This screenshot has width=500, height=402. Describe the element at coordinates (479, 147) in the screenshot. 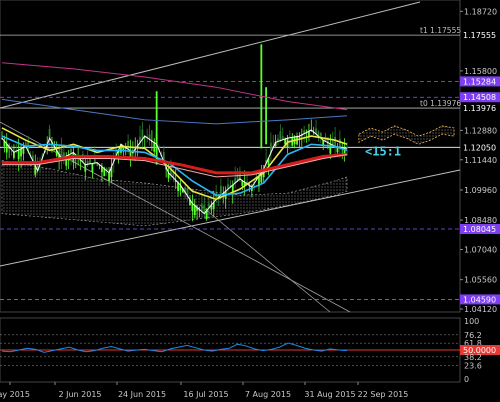

I see `level-tag: 1.12050` at that location.